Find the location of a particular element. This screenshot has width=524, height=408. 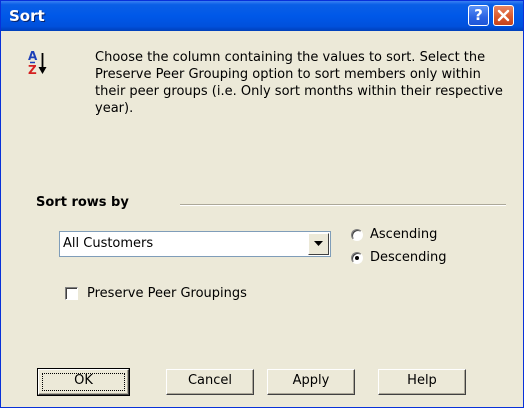

chevron-down-icon is located at coordinates (318, 243).